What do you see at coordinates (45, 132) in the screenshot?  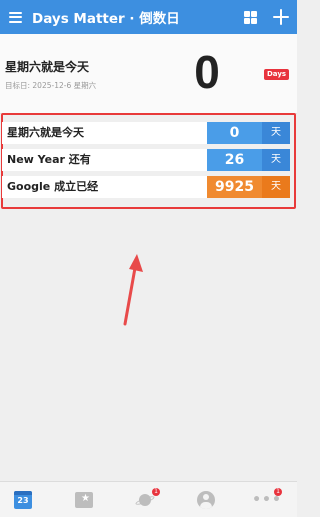 I see `event-label: 星期六就是今天` at bounding box center [45, 132].